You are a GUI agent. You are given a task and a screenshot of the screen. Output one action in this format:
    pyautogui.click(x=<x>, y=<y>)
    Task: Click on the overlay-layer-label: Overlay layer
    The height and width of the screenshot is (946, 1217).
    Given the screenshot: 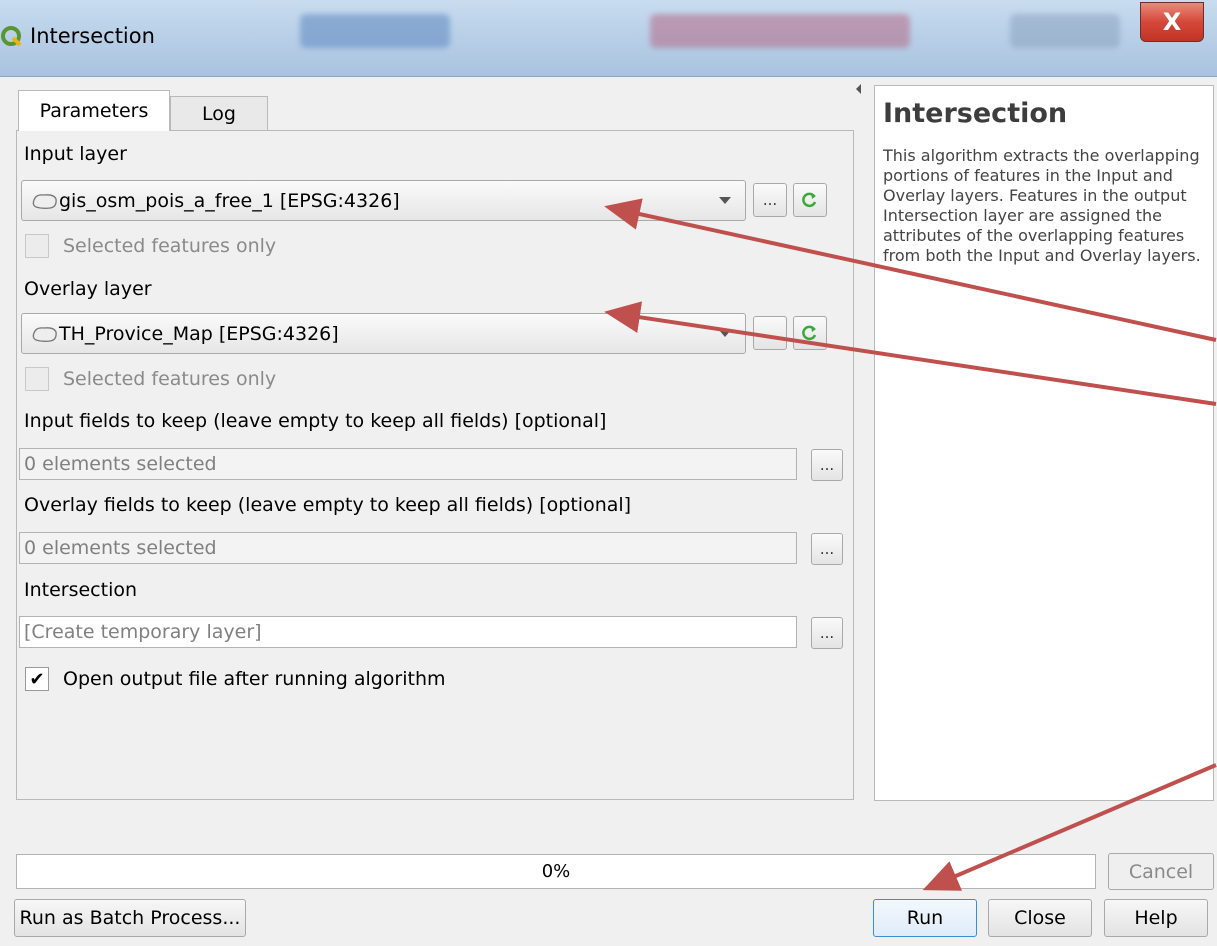 What is the action you would take?
    pyautogui.click(x=88, y=289)
    